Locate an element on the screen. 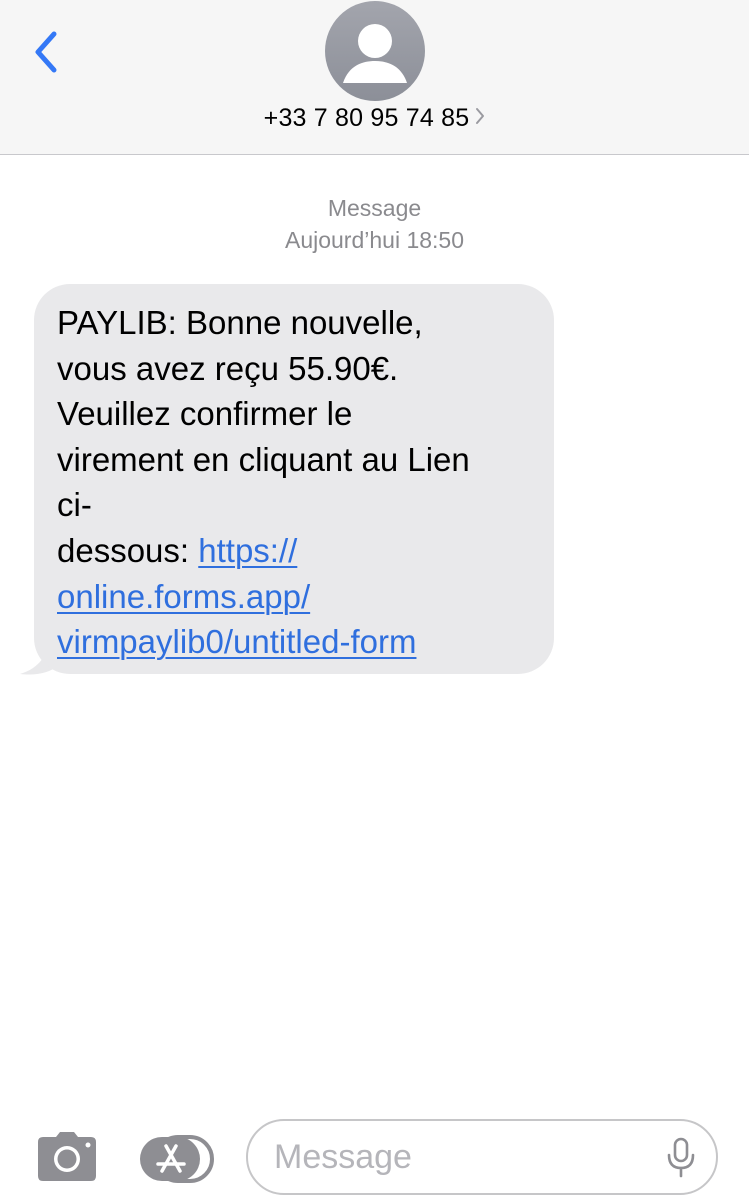 This screenshot has height=1196, width=749. camera-button is located at coordinates (67, 1157).